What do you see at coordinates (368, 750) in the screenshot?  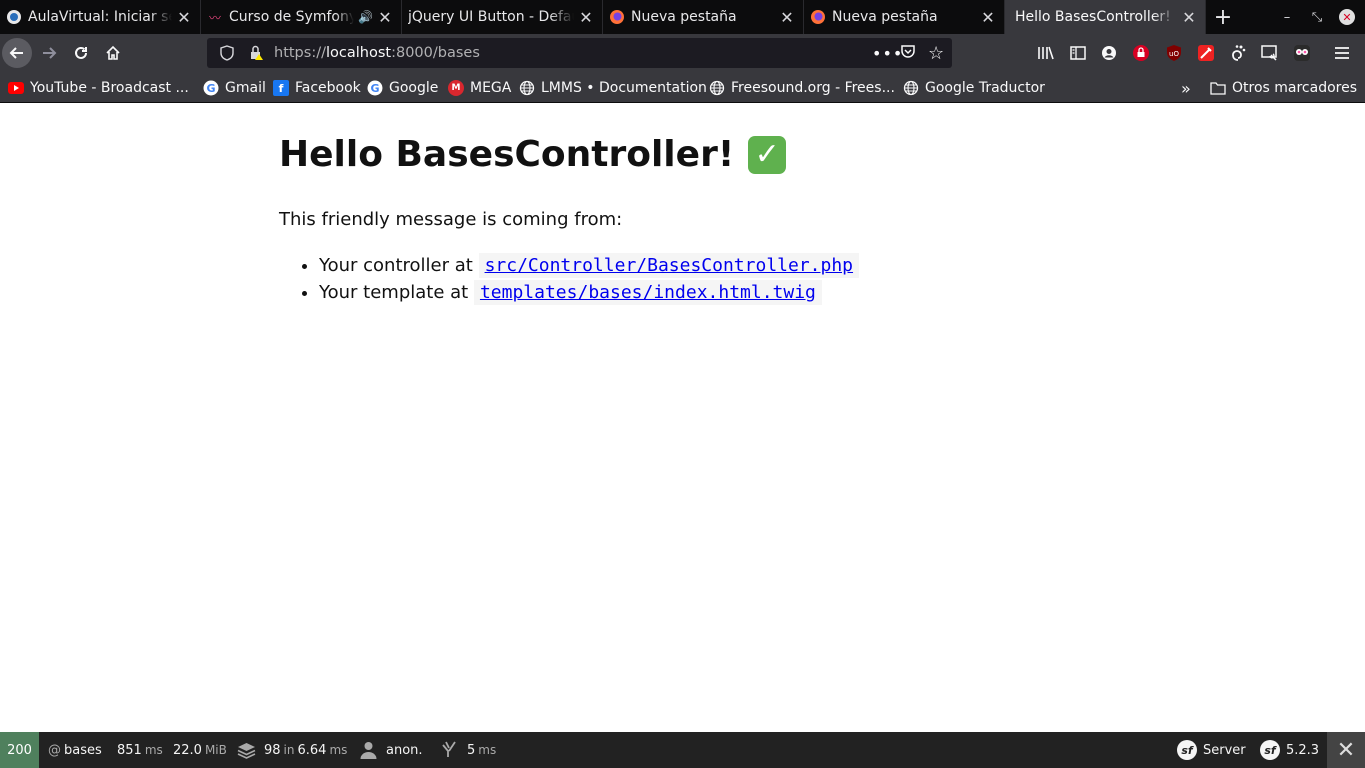 I see `user-icon` at bounding box center [368, 750].